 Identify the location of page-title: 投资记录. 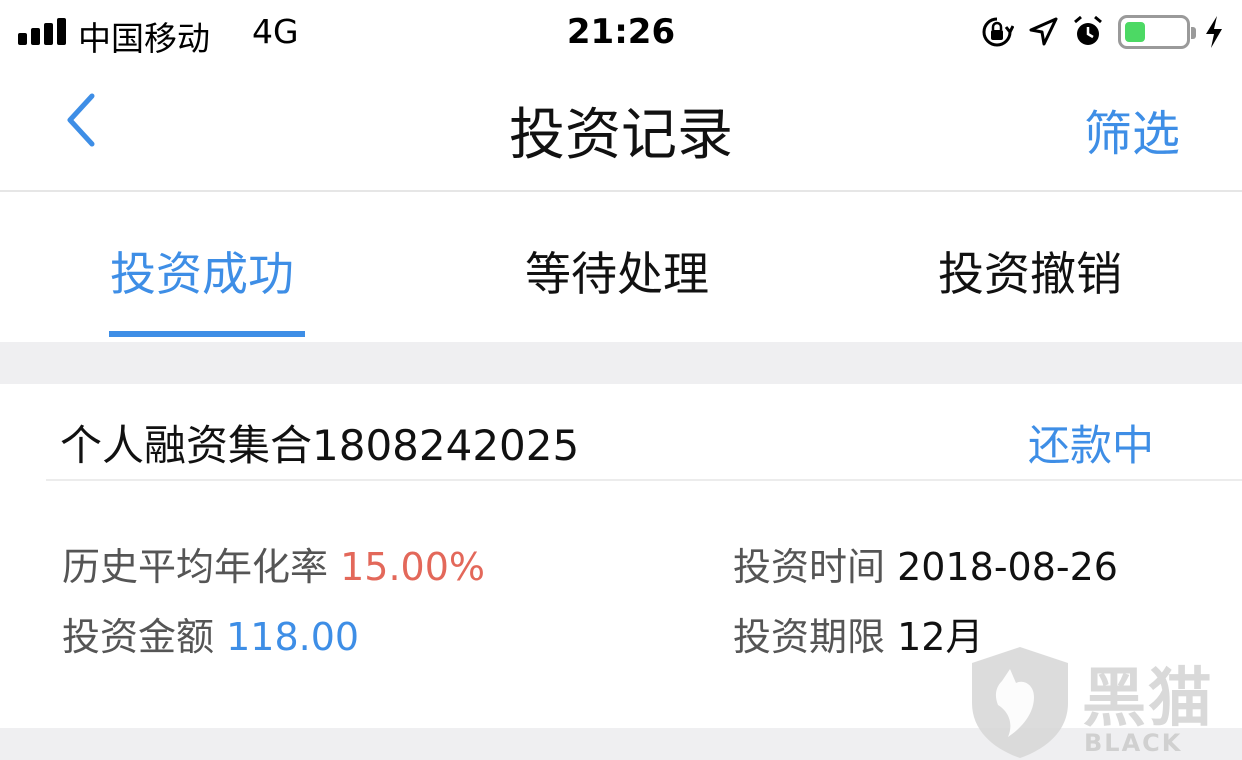
(621, 135).